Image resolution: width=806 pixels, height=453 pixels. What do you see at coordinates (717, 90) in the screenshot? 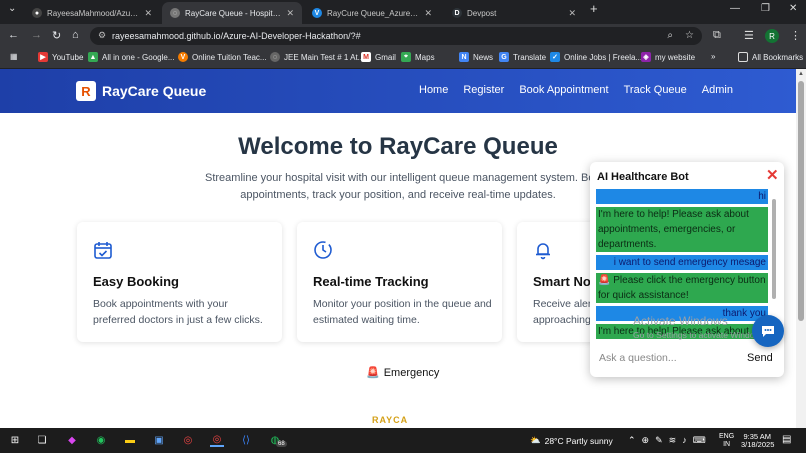
I see `nav-admin: Admin` at bounding box center [717, 90].